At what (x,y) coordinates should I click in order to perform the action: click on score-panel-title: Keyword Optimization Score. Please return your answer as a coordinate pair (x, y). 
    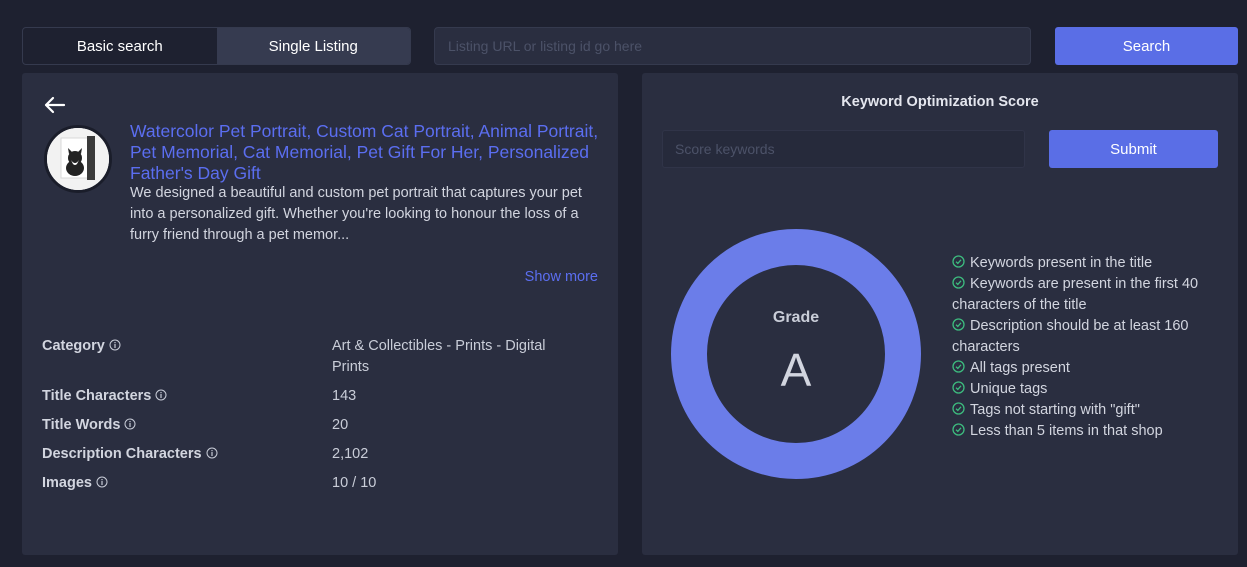
    Looking at the image, I should click on (940, 102).